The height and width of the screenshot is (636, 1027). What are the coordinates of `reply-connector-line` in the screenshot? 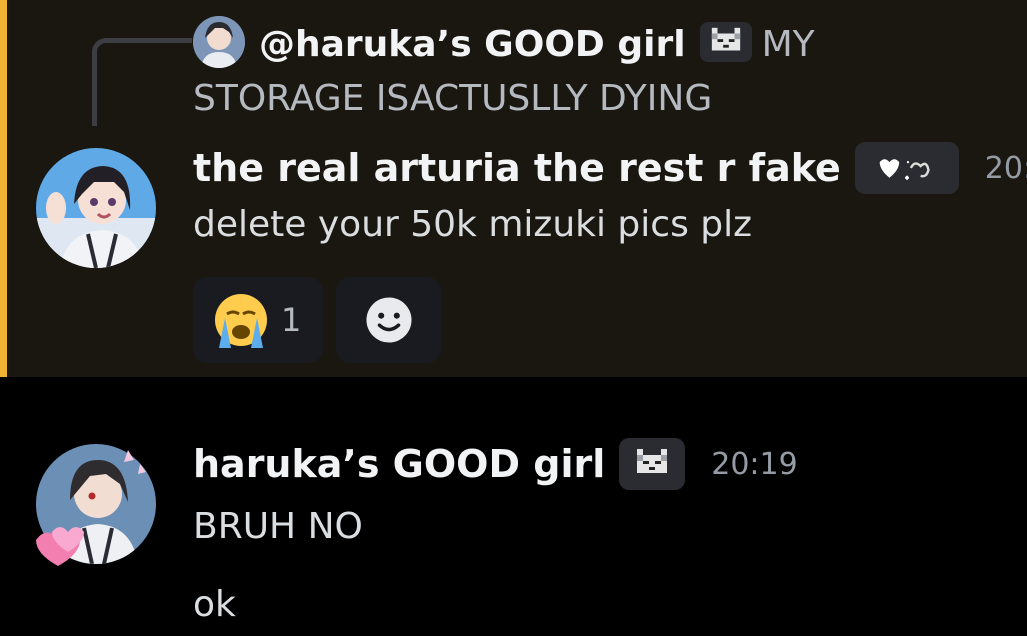 It's located at (142, 82).